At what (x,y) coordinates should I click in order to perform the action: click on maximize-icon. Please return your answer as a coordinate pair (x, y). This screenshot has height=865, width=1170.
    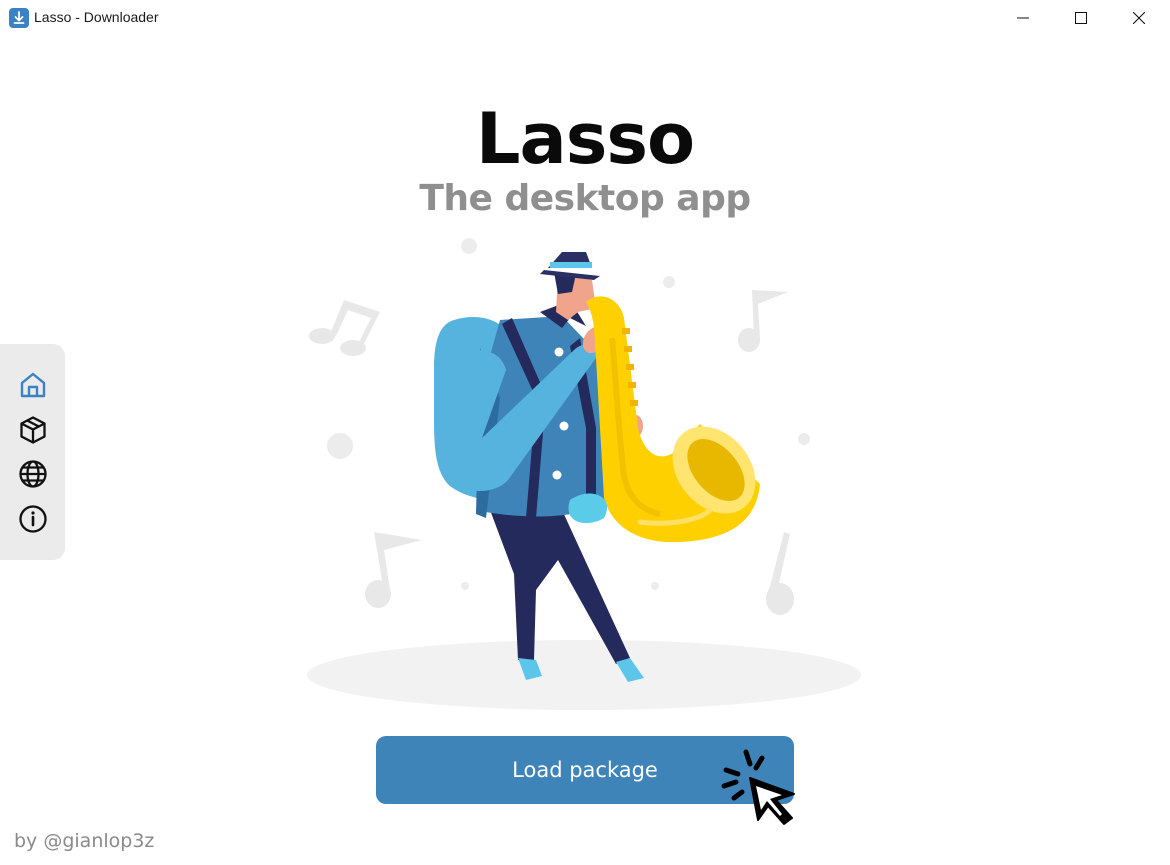
    Looking at the image, I should click on (1081, 18).